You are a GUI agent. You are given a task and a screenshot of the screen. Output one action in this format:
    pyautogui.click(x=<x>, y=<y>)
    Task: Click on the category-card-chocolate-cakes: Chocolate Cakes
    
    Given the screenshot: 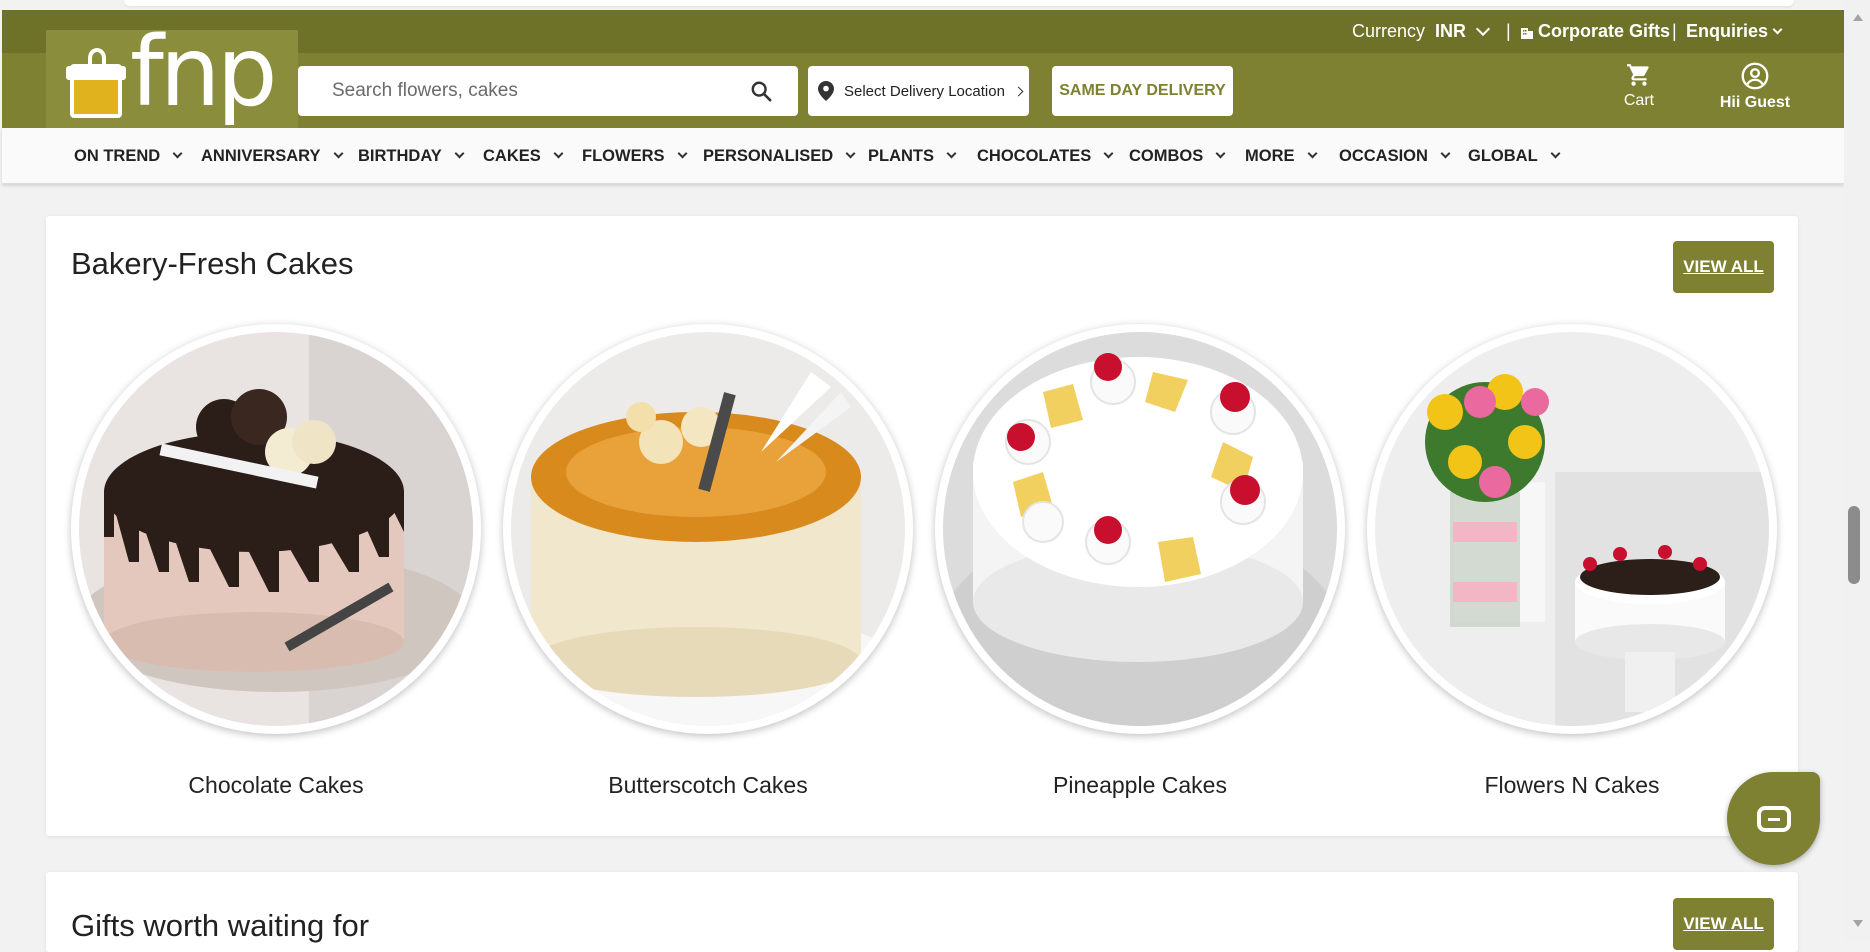 What is the action you would take?
    pyautogui.click(x=276, y=561)
    